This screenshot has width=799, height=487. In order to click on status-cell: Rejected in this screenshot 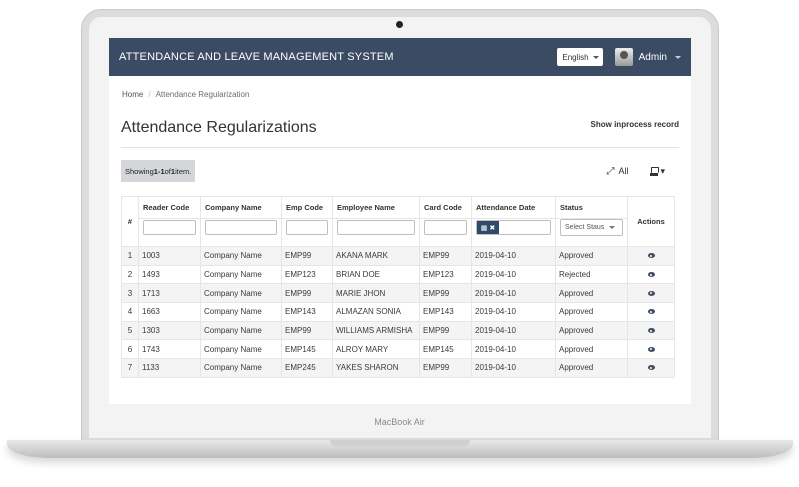, I will do `click(591, 274)`.